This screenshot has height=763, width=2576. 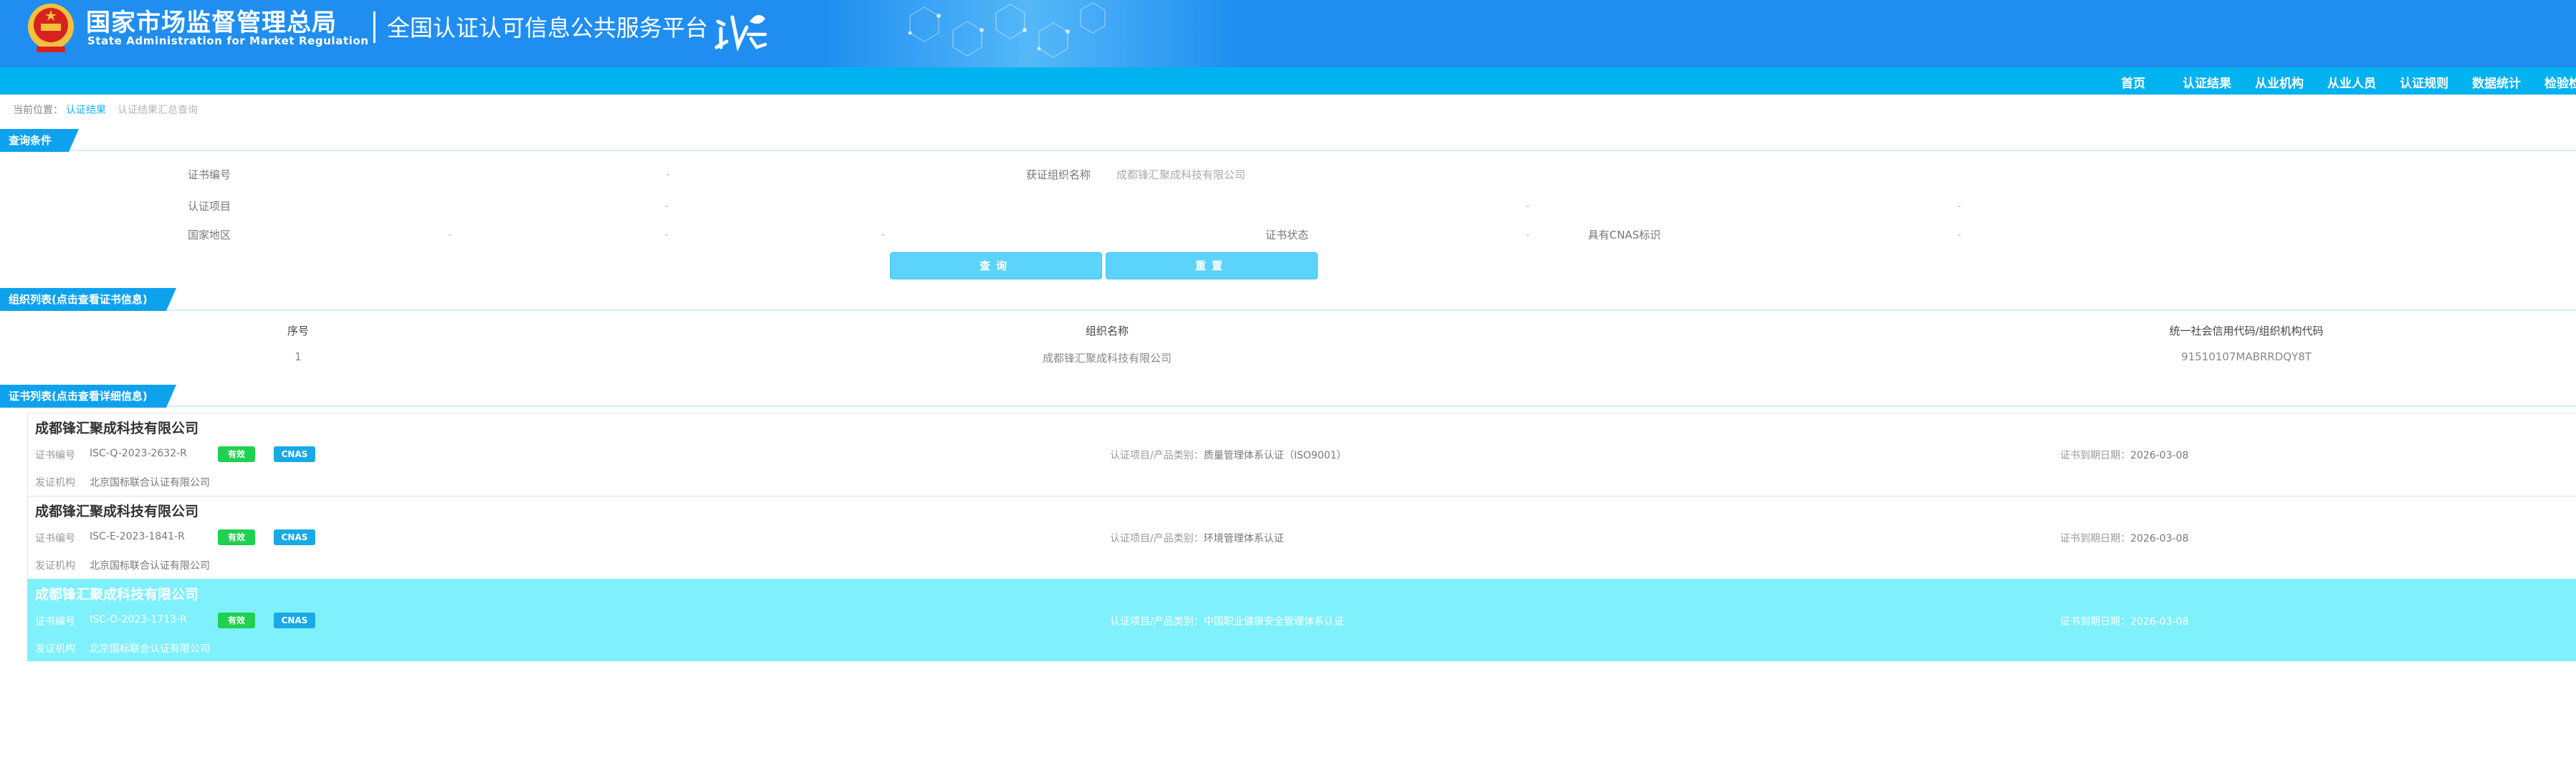 What do you see at coordinates (2560, 82) in the screenshot?
I see `nav-item-inspection: 检验检` at bounding box center [2560, 82].